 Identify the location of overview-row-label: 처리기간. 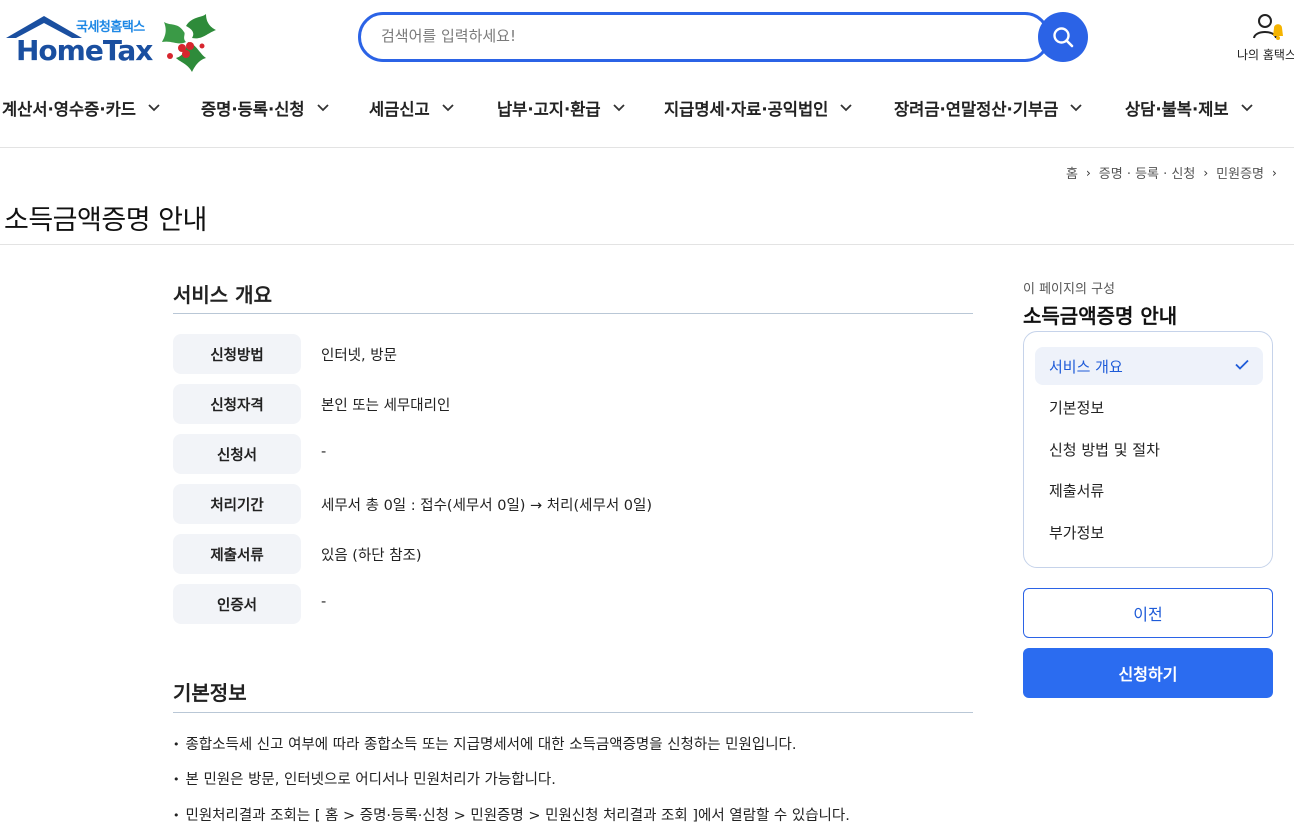
(237, 504).